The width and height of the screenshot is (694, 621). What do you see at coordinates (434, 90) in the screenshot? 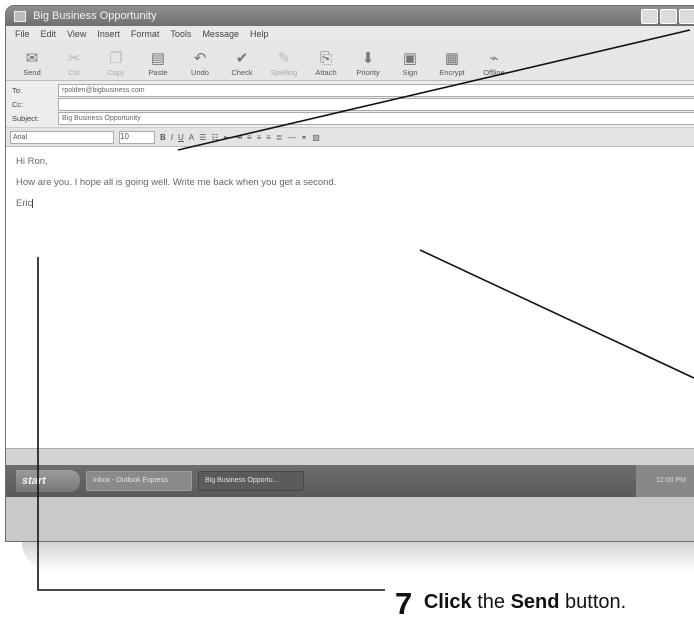
I see `subject-callout-line` at bounding box center [434, 90].